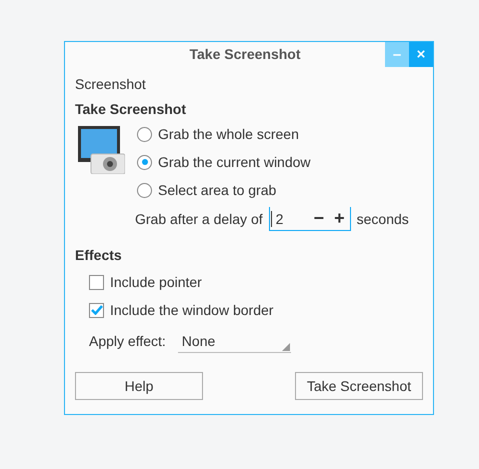 This screenshot has width=479, height=469. Describe the element at coordinates (234, 341) in the screenshot. I see `effect-dropdown: None` at that location.